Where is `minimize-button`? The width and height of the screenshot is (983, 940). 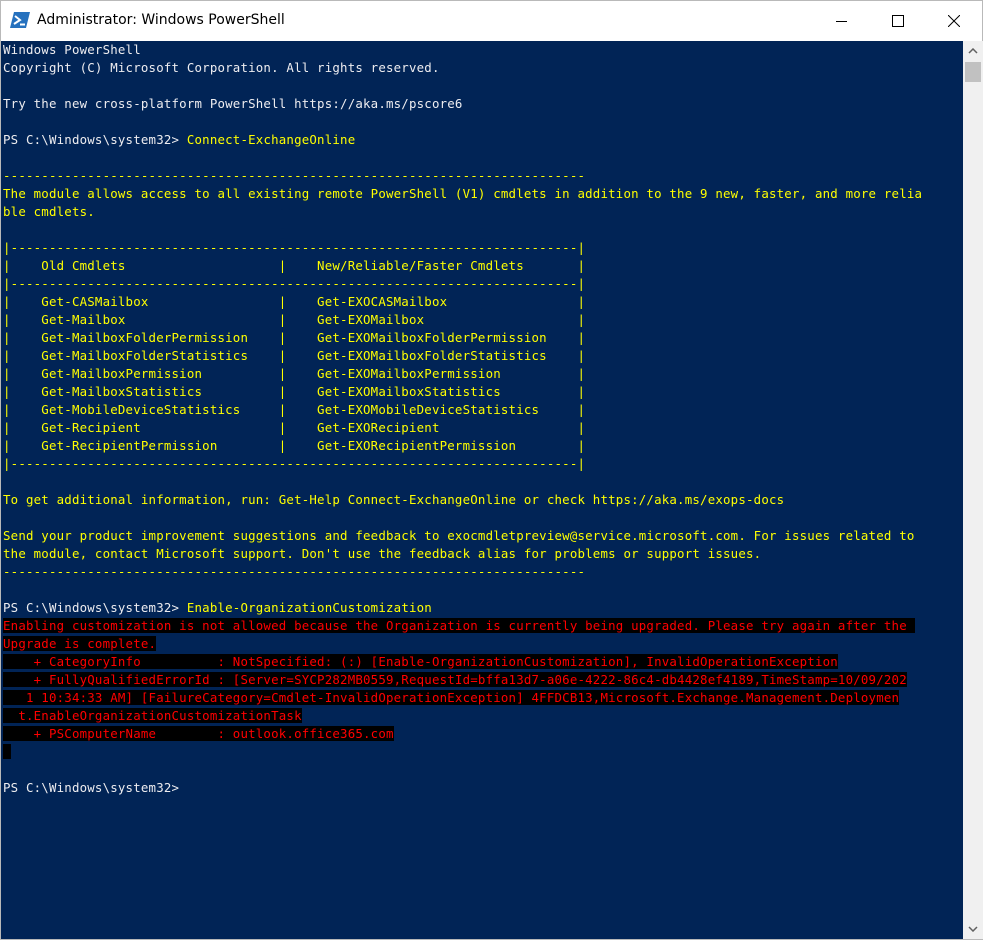 minimize-button is located at coordinates (842, 21).